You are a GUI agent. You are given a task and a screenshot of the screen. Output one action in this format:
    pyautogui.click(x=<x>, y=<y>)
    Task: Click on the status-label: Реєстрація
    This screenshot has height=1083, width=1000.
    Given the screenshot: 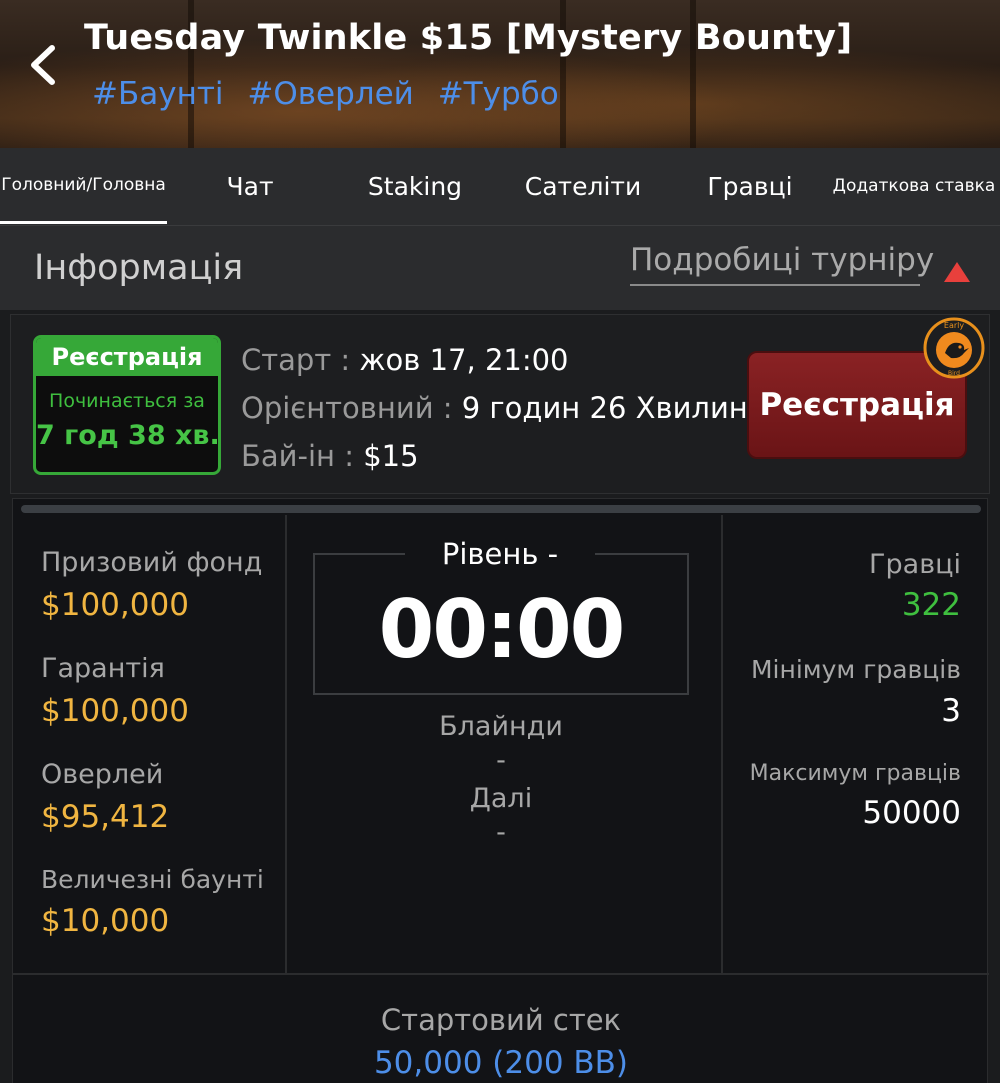 What is the action you would take?
    pyautogui.click(x=127, y=357)
    